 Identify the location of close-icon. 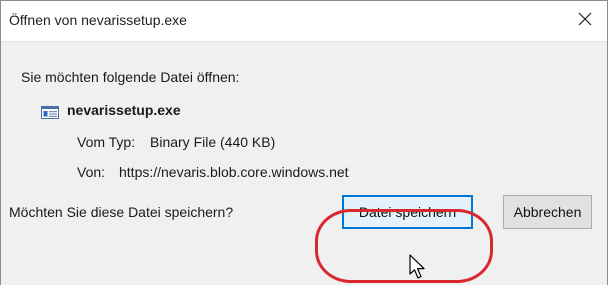
(585, 19).